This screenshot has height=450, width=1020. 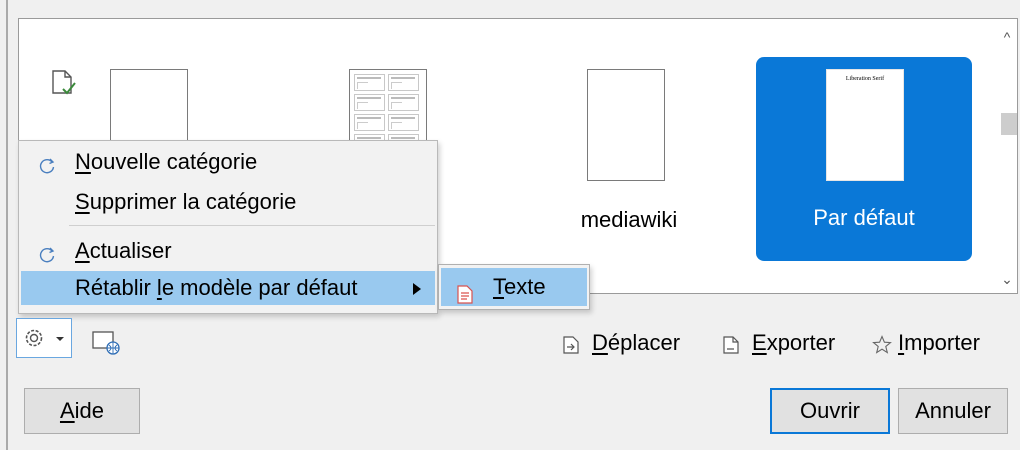 I want to click on button-label: Annuler, so click(x=953, y=410).